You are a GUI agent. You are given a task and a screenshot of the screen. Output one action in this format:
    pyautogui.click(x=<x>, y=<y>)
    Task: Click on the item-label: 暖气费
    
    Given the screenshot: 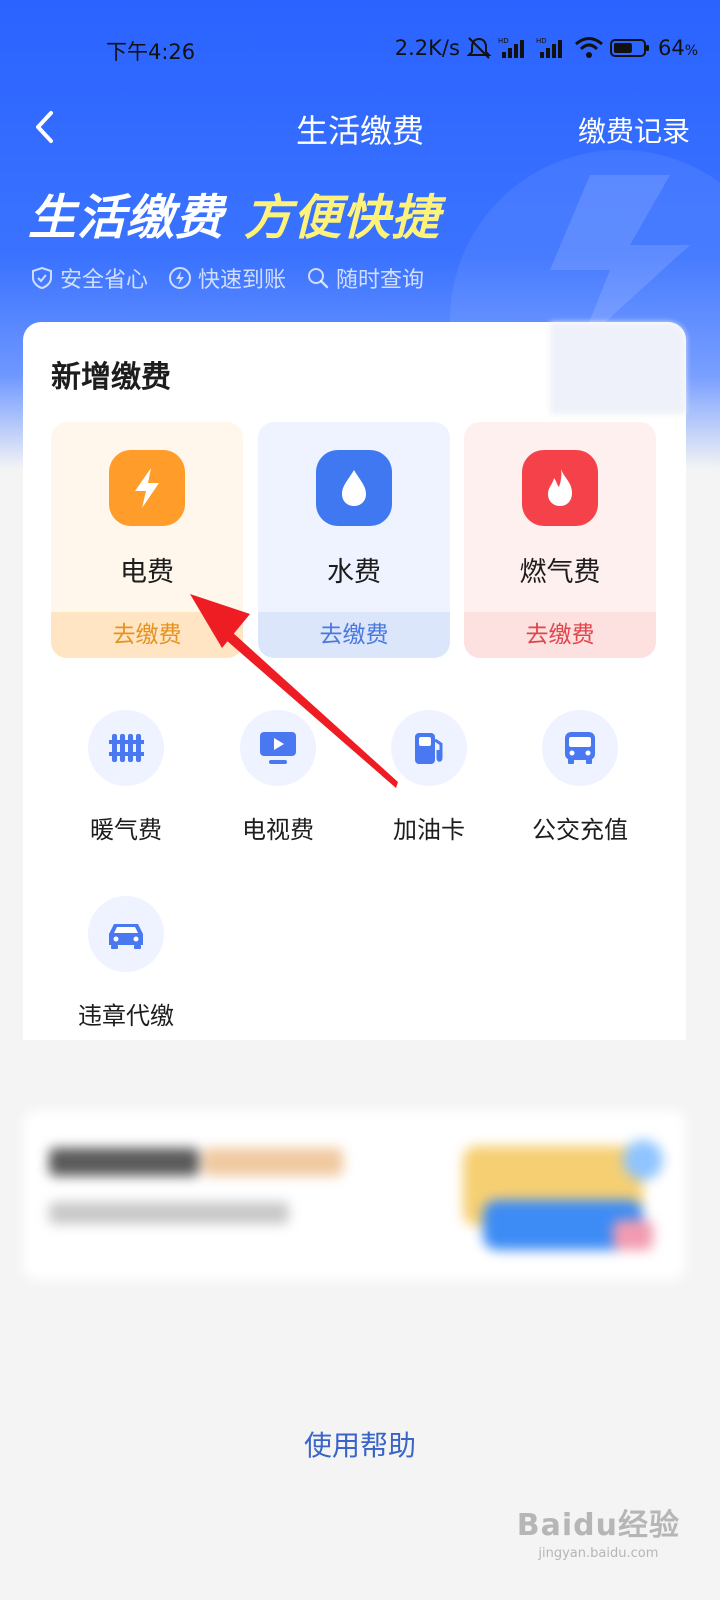 What is the action you would take?
    pyautogui.click(x=126, y=830)
    